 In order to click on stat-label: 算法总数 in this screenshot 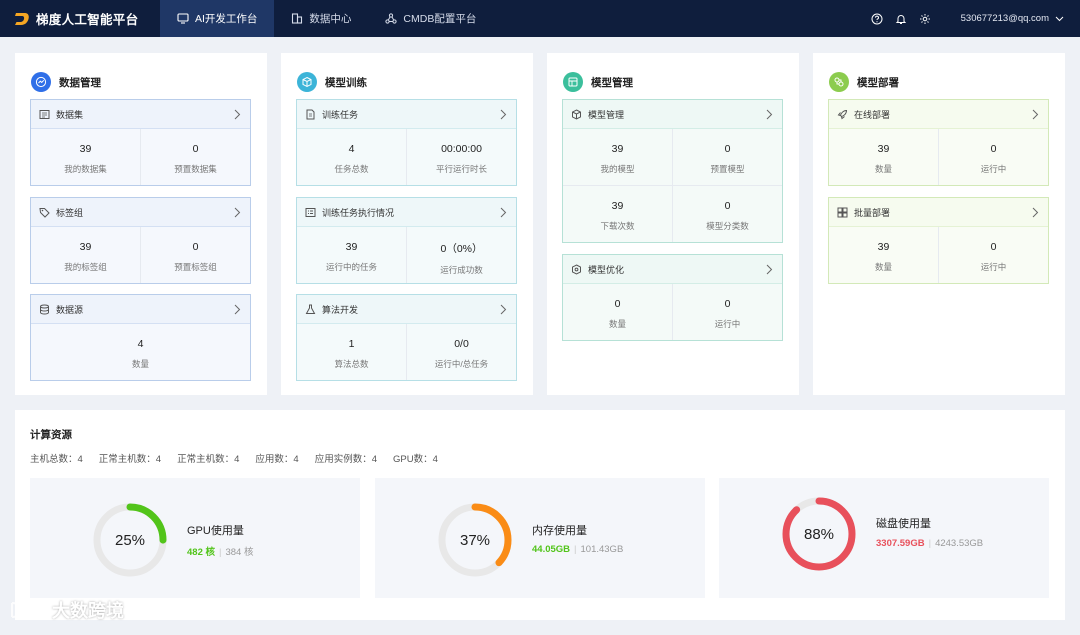, I will do `click(351, 364)`.